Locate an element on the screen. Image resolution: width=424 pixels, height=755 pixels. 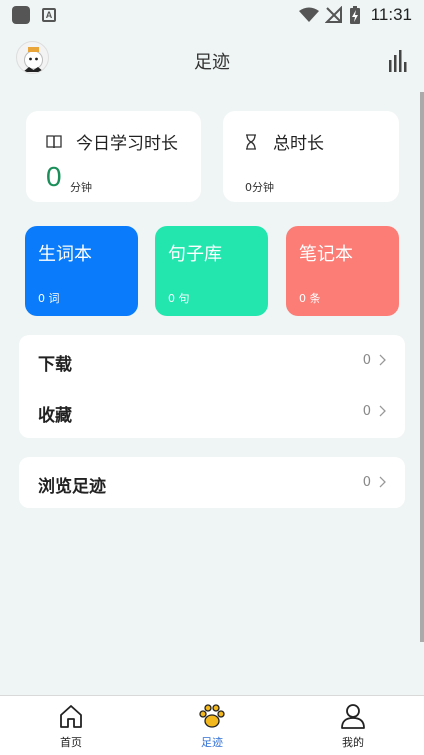
page-title: 足迹 is located at coordinates (212, 62).